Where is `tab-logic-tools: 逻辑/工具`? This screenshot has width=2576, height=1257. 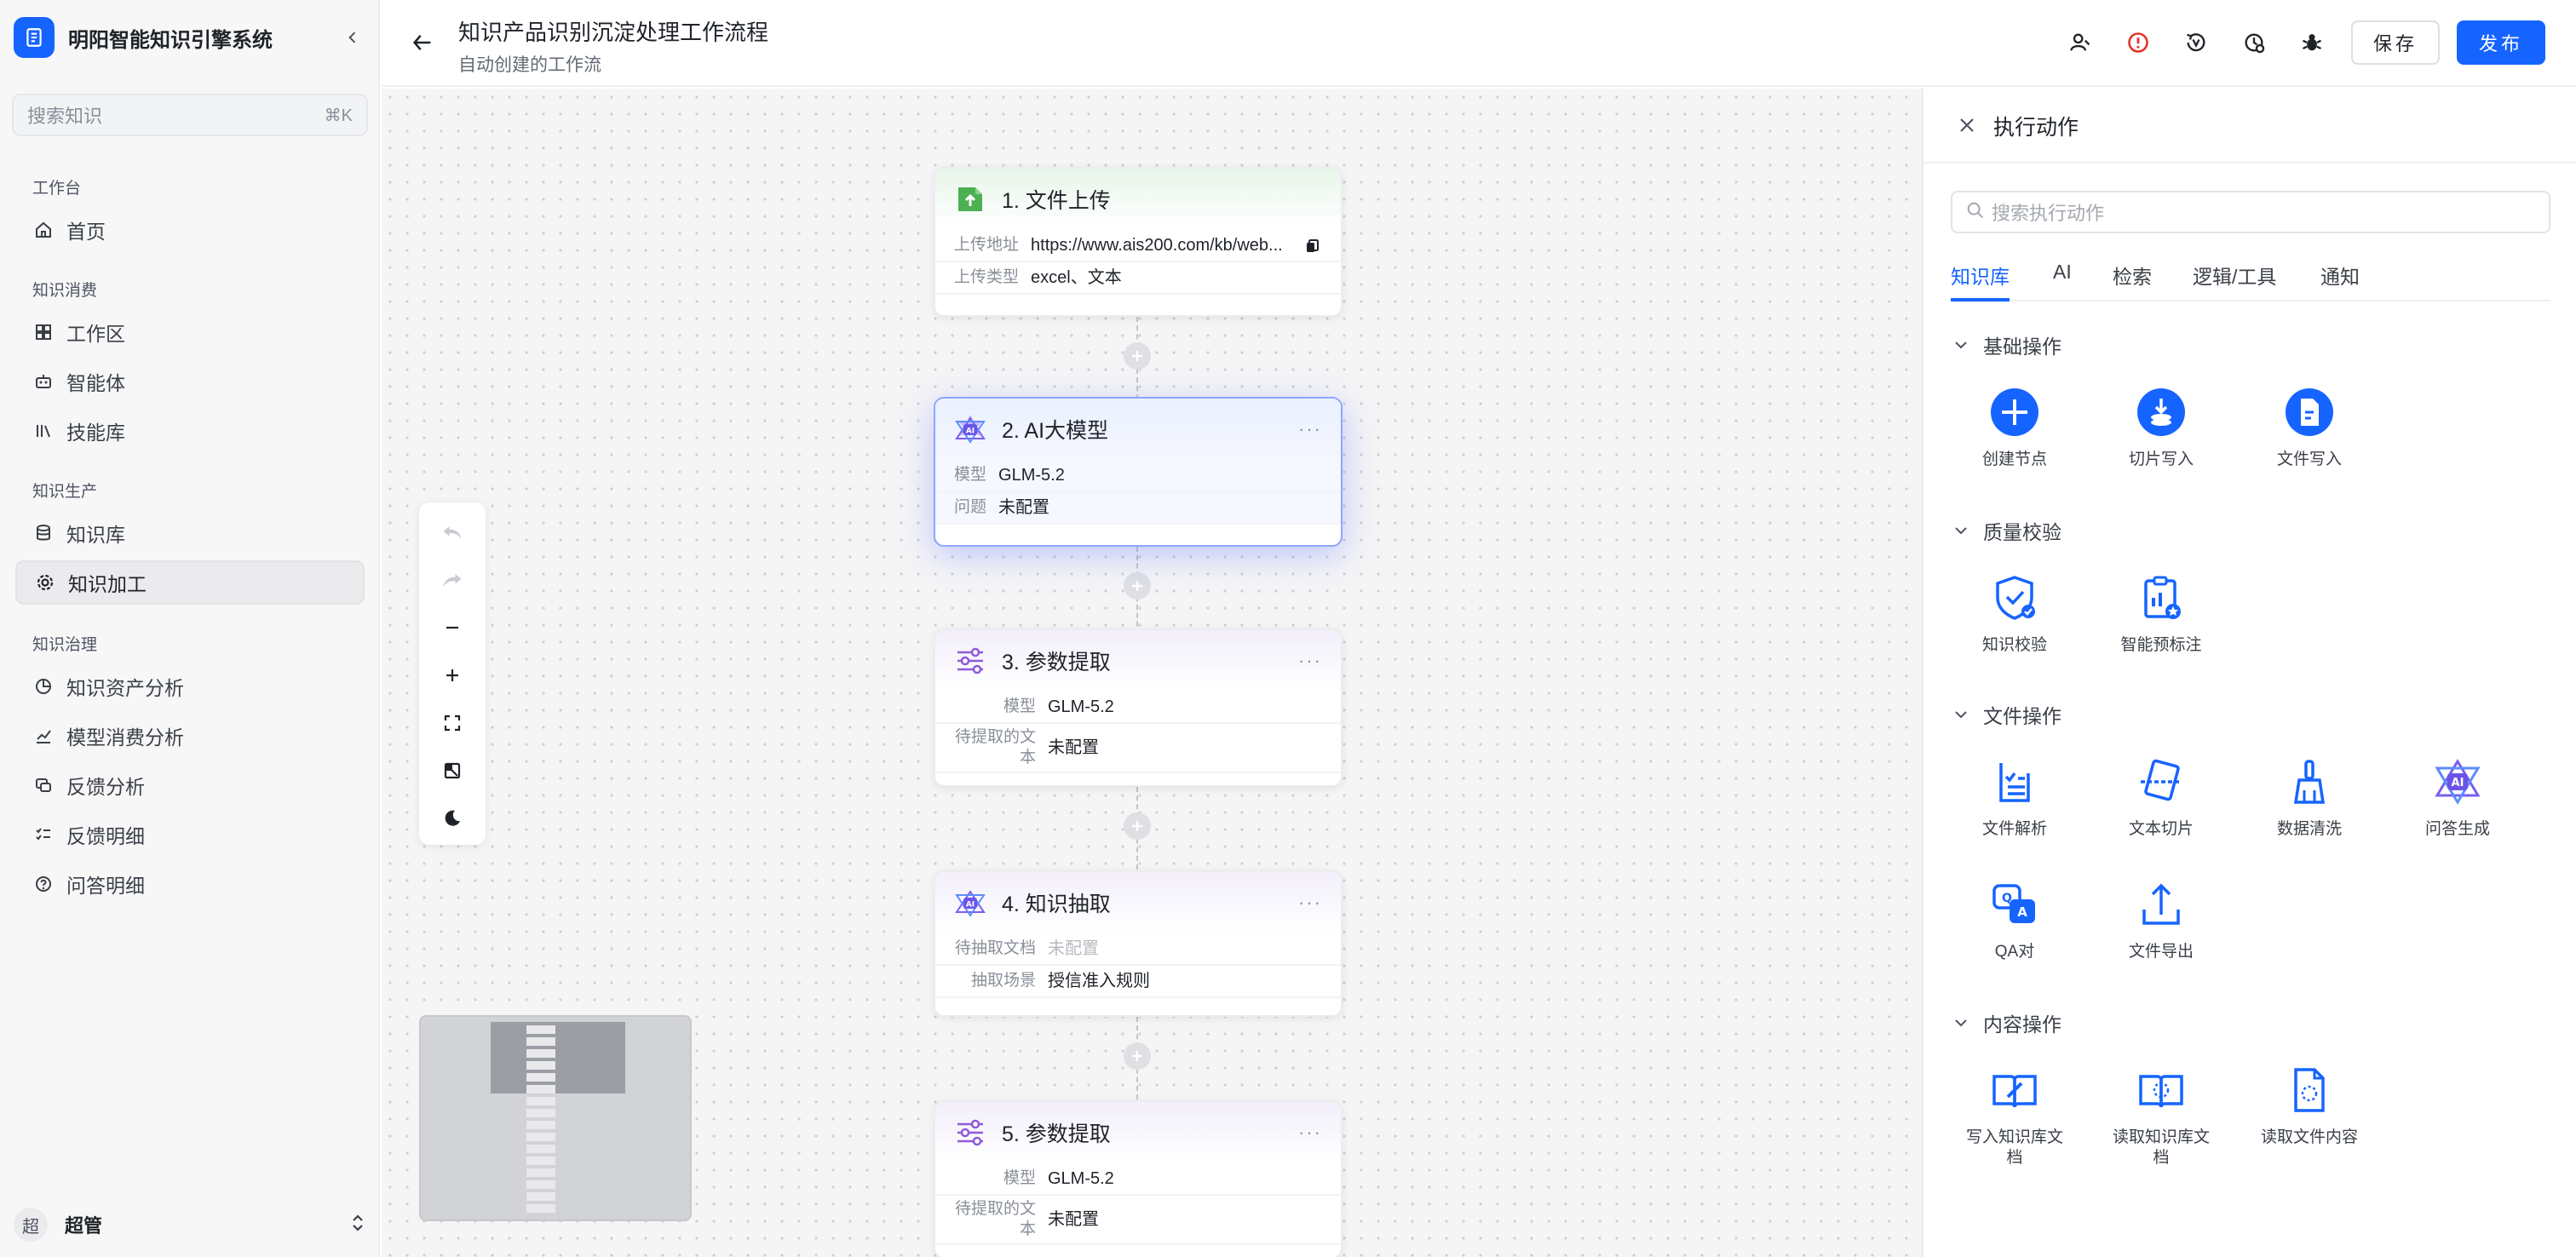 tab-logic-tools: 逻辑/工具 is located at coordinates (2234, 281).